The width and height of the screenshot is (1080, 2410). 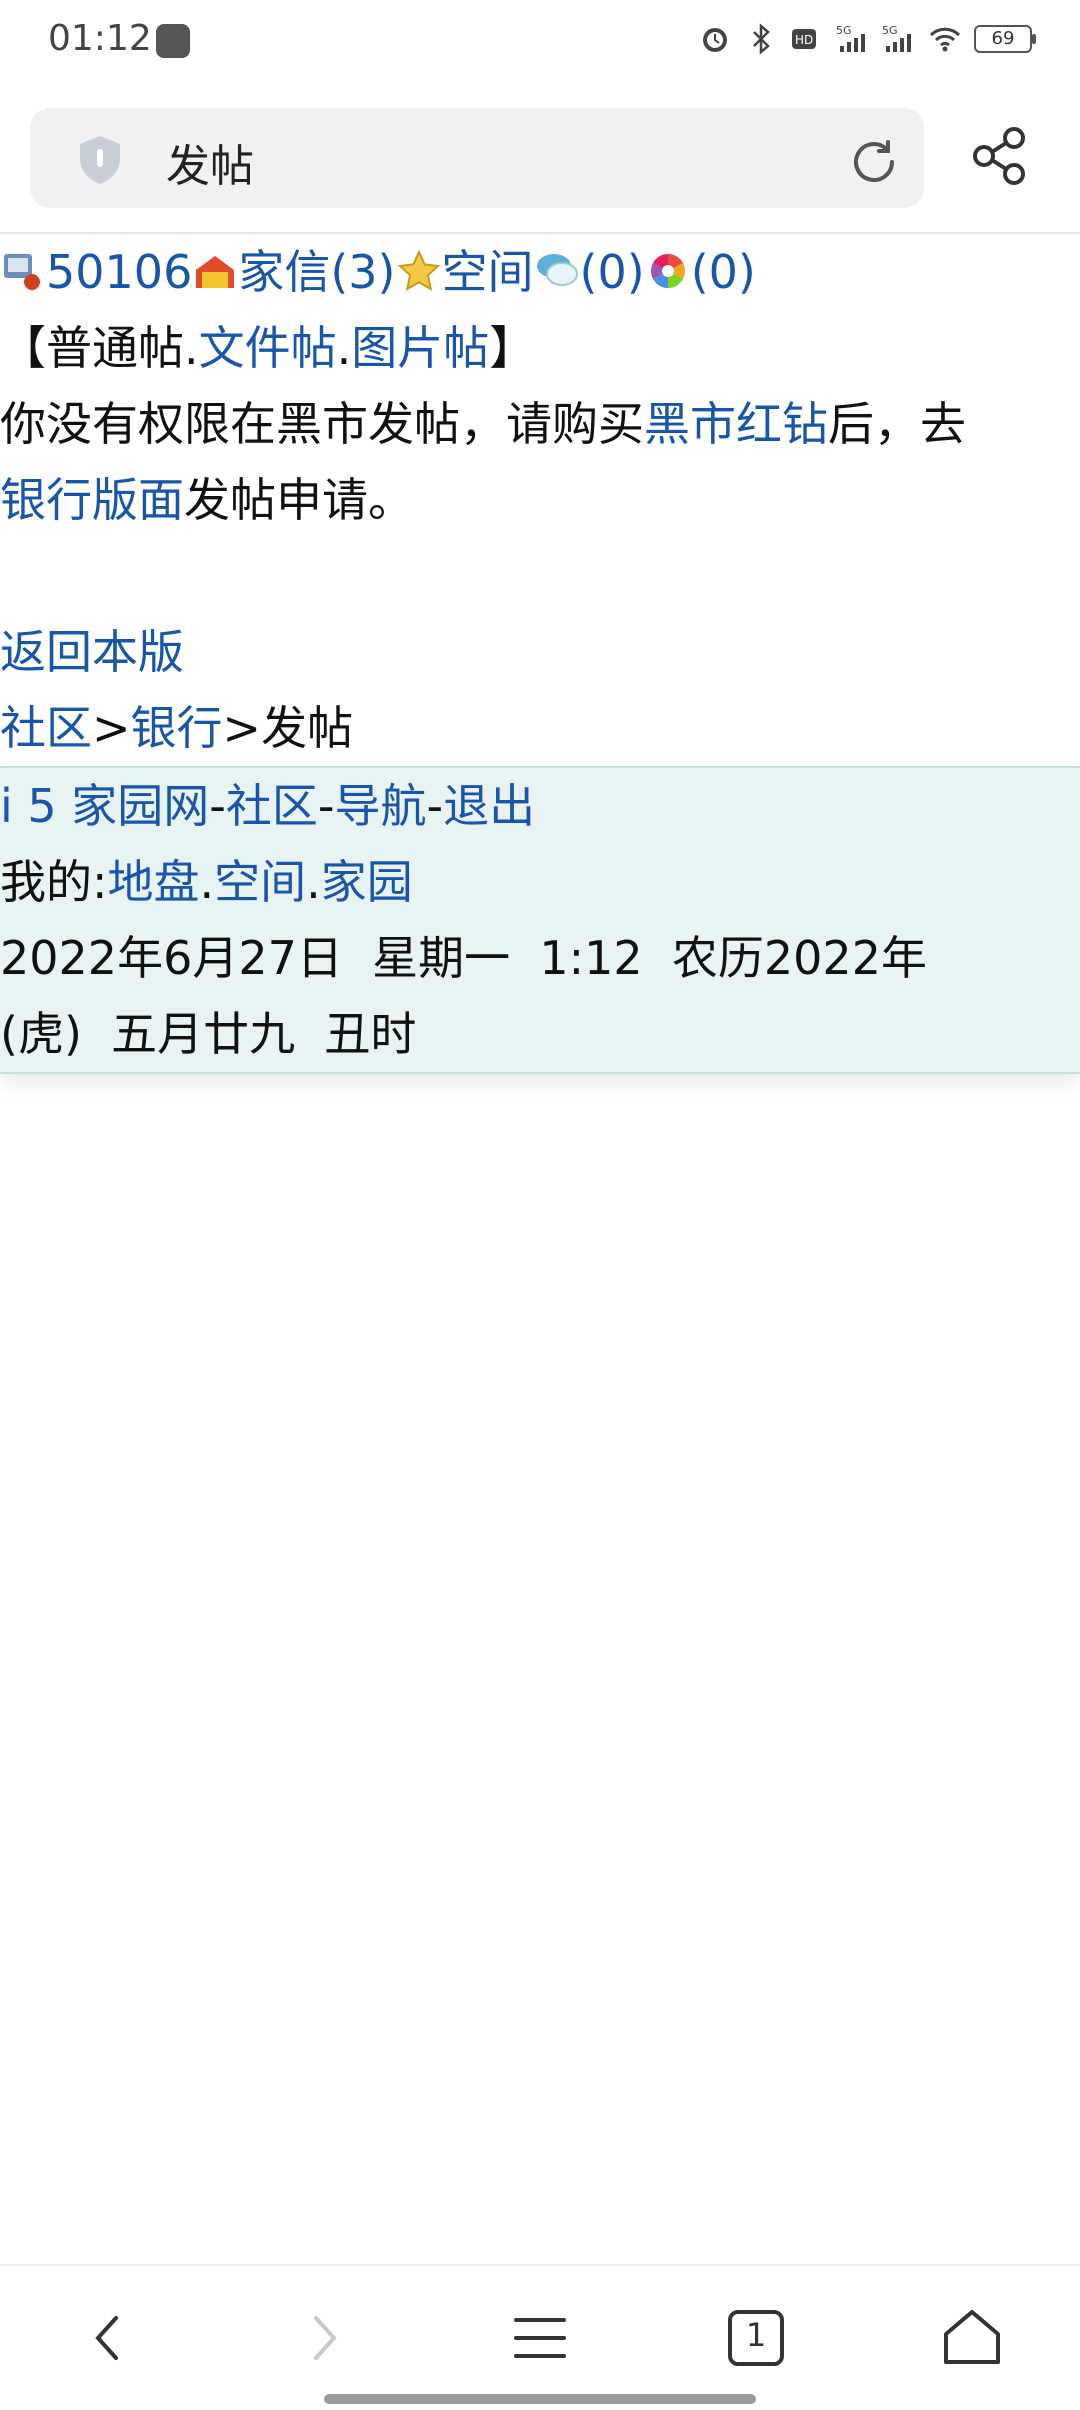 What do you see at coordinates (322, 424) in the screenshot?
I see `notice-text: 你没有权限在黑市发帖，请购买` at bounding box center [322, 424].